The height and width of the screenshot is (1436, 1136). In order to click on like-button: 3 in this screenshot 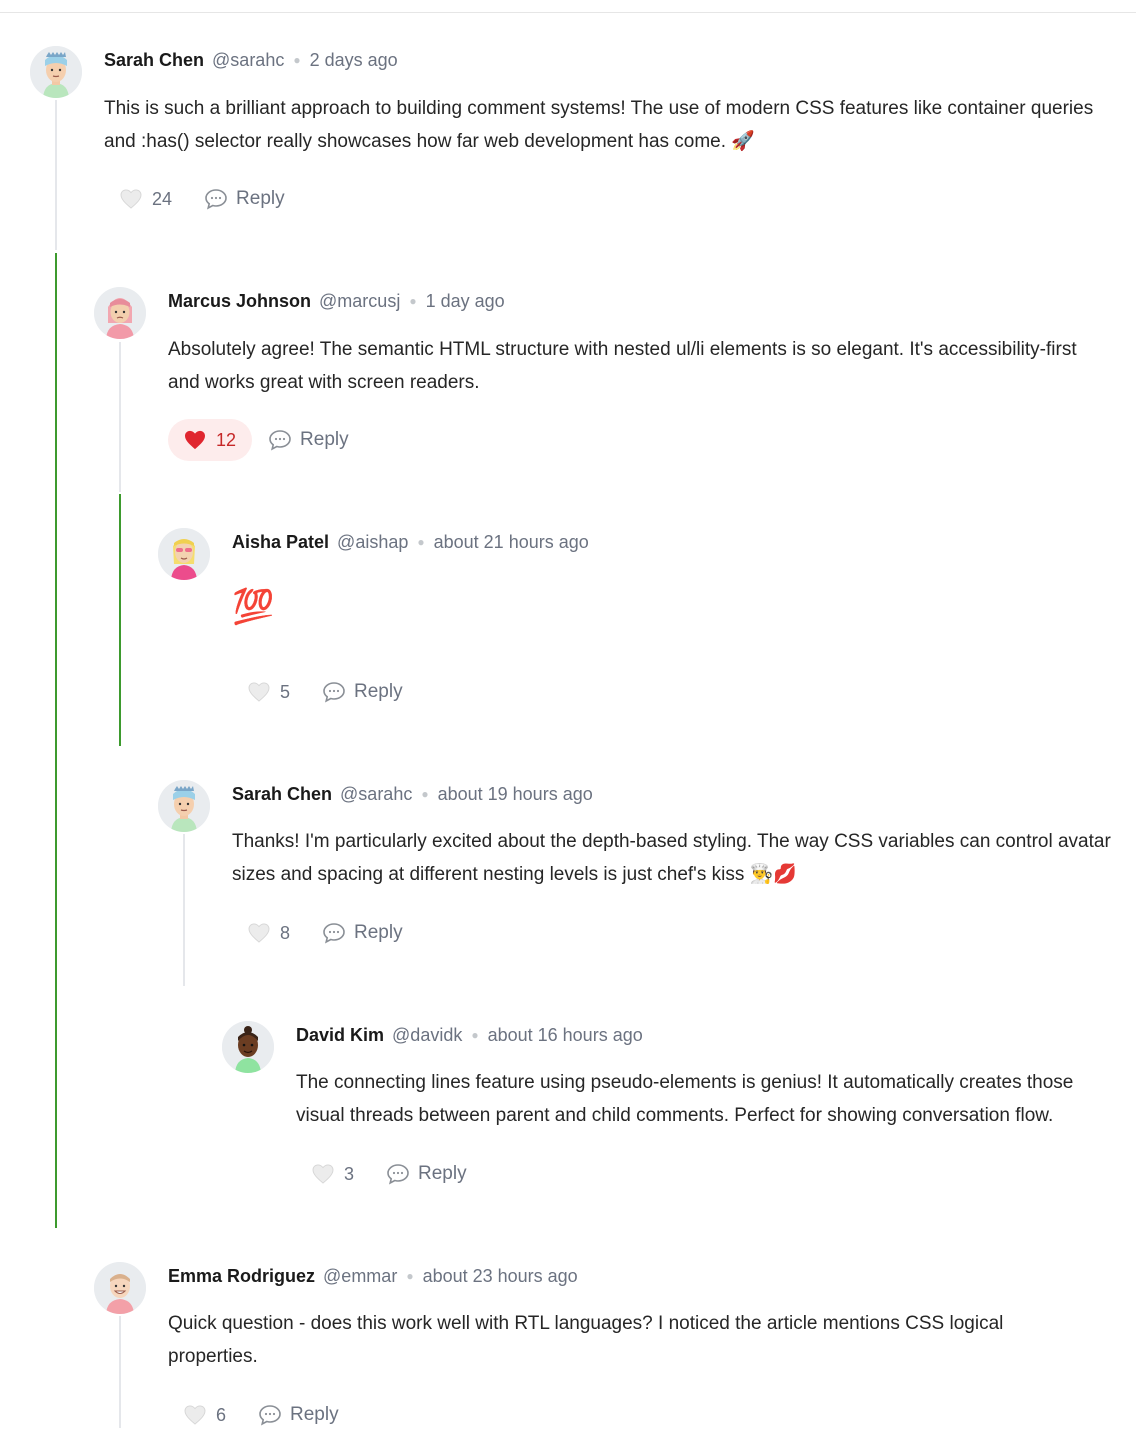, I will do `click(333, 1174)`.